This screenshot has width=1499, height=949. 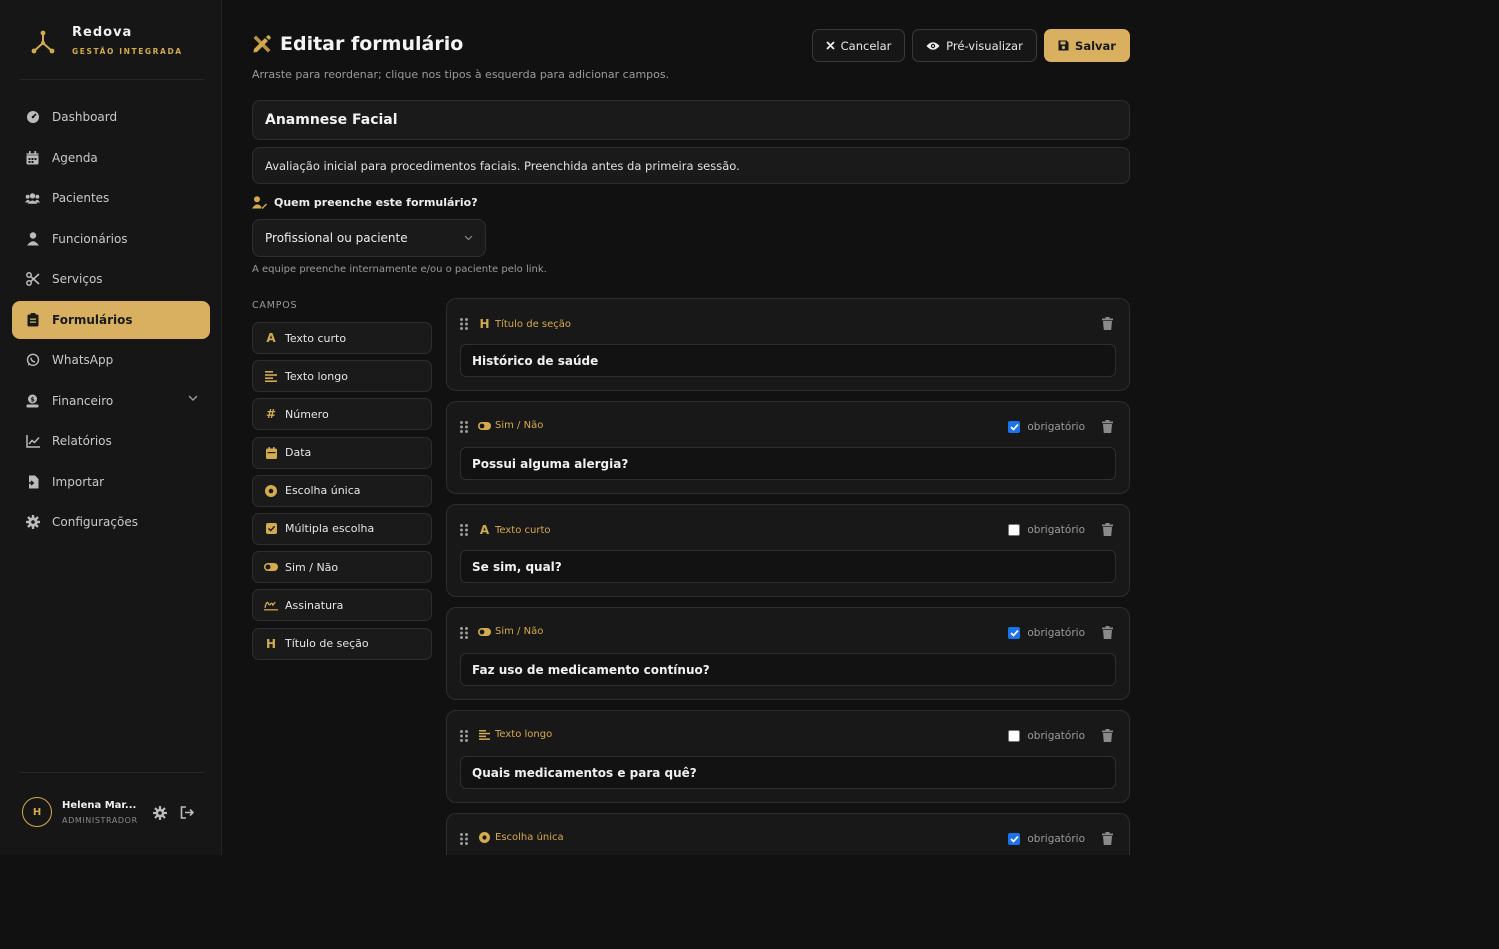 I want to click on who-fills-text: Quem preenche este formulário?, so click(x=376, y=202).